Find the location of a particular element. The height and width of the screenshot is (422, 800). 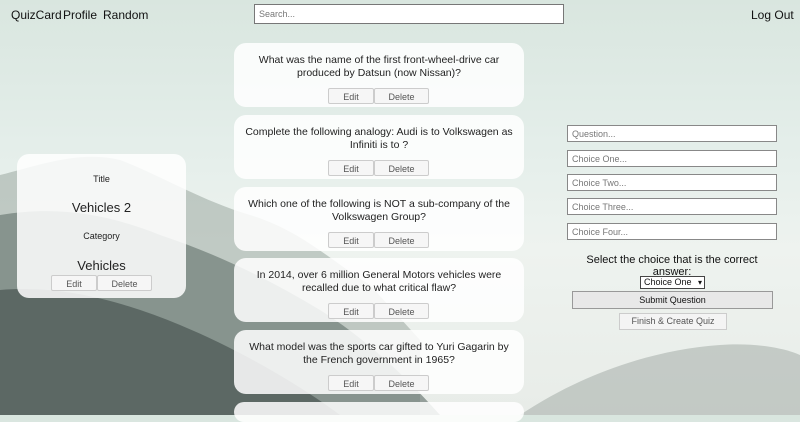

choice-four-input is located at coordinates (672, 231).